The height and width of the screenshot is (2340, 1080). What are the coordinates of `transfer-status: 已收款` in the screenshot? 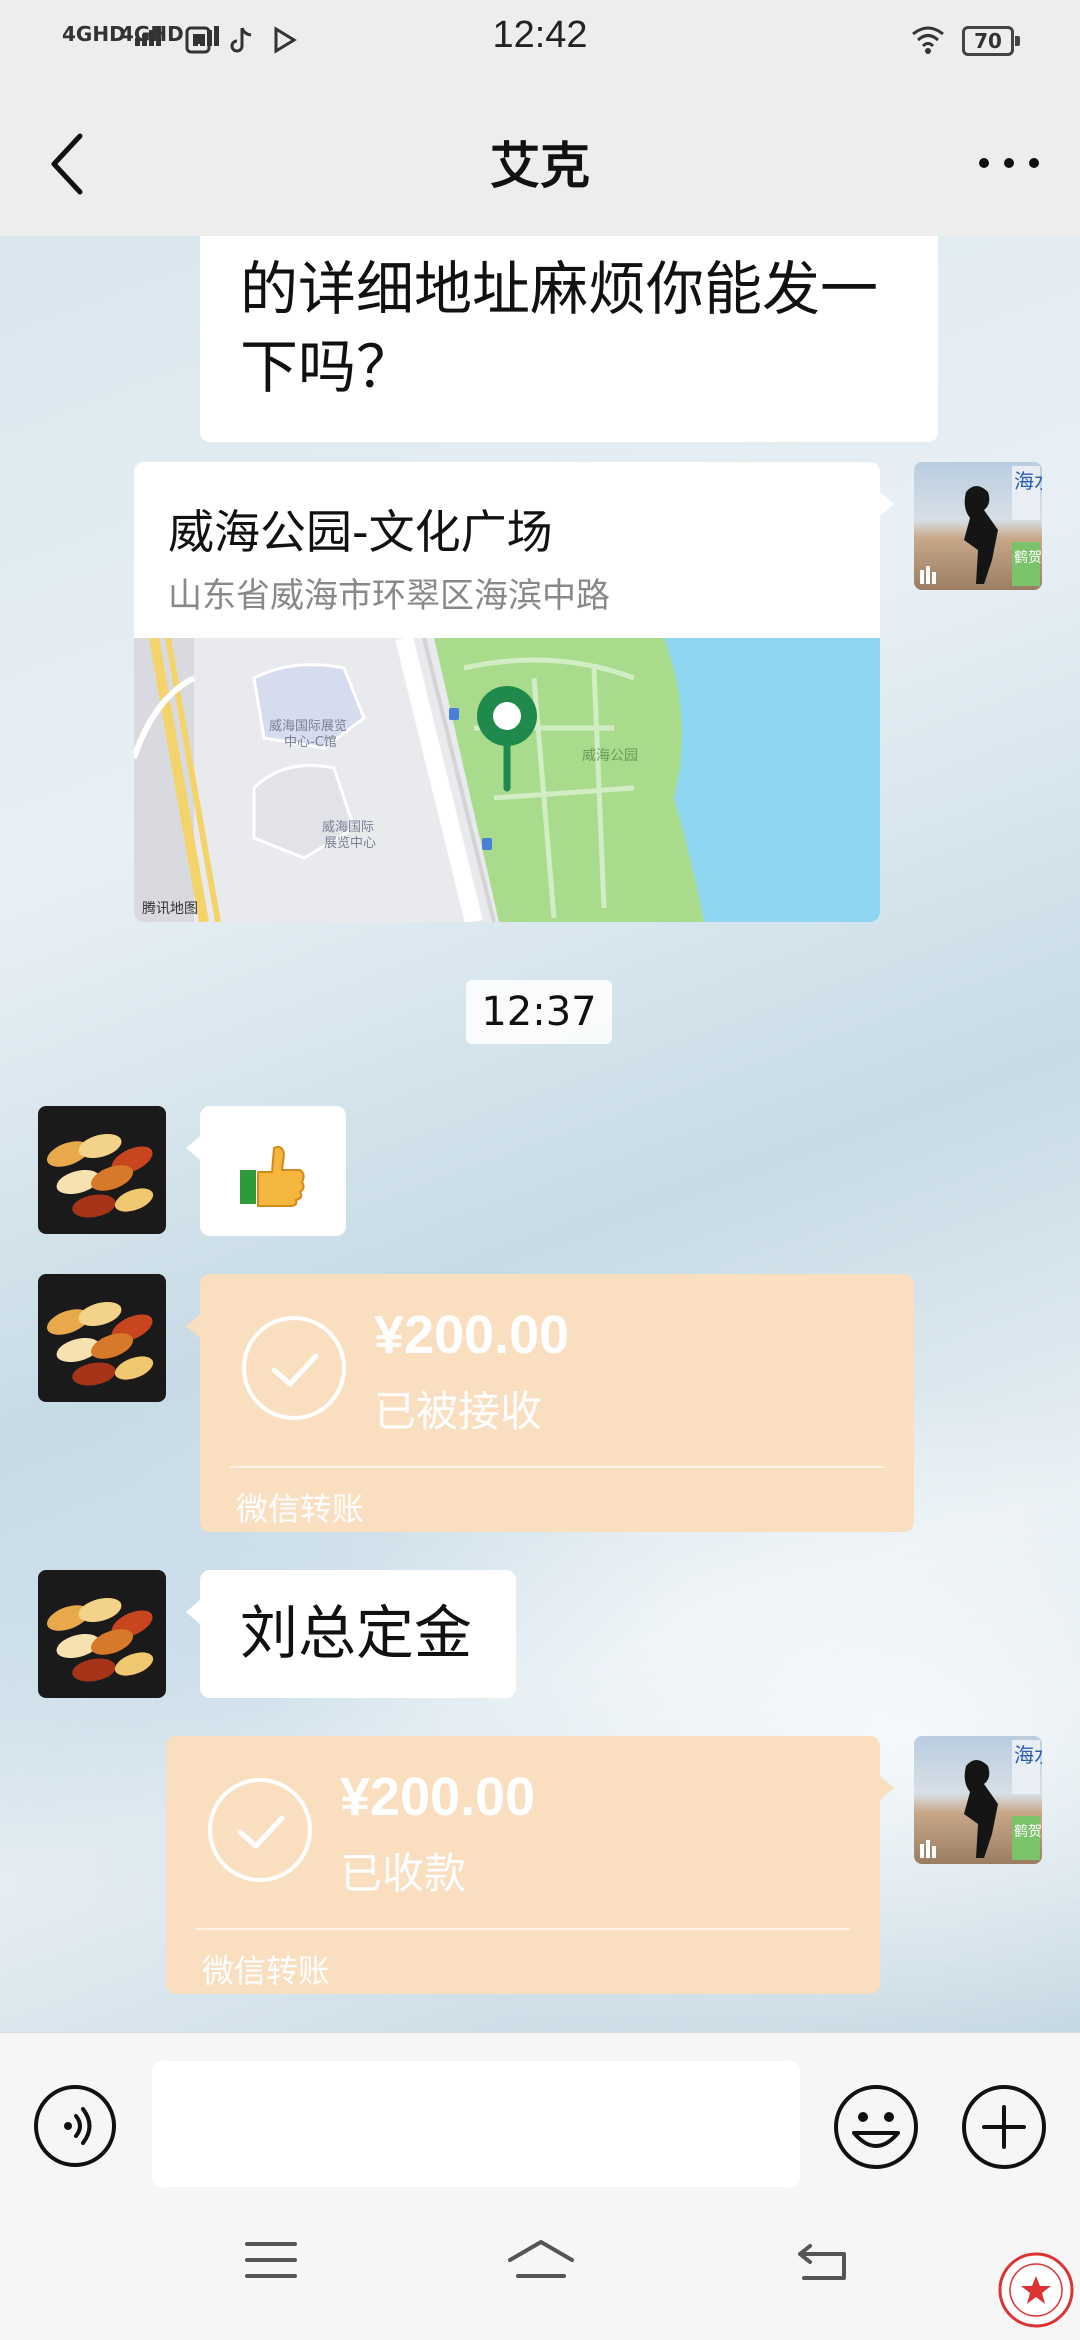 It's located at (403, 1873).